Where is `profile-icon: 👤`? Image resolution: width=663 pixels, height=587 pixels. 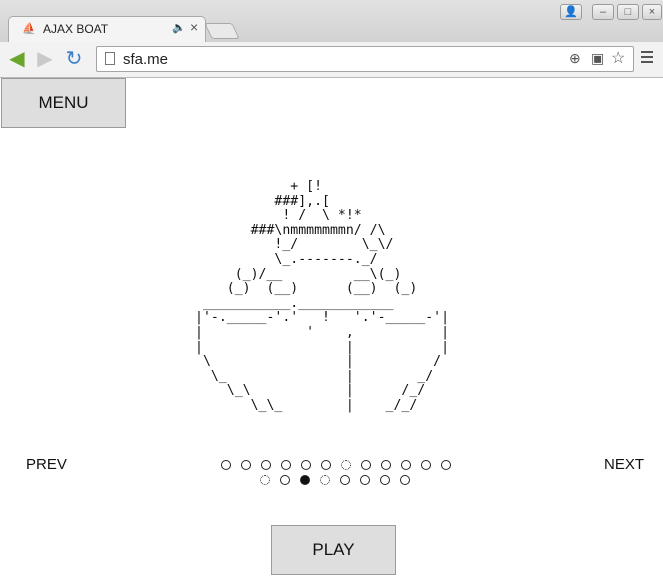 profile-icon: 👤 is located at coordinates (571, 12).